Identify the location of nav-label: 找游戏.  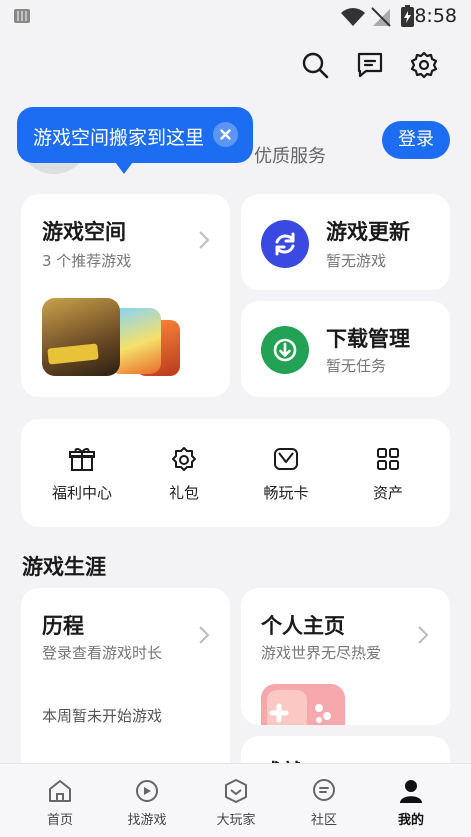
(147, 820).